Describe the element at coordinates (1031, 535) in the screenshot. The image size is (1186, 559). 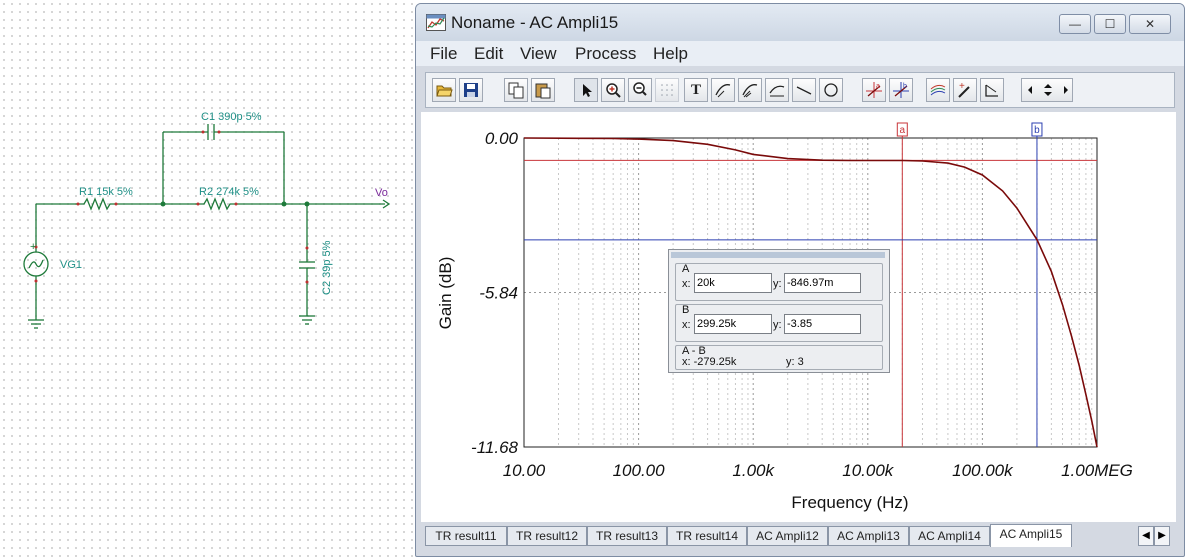
I see `tab-ac-ampli15: AC Ampli15` at that location.